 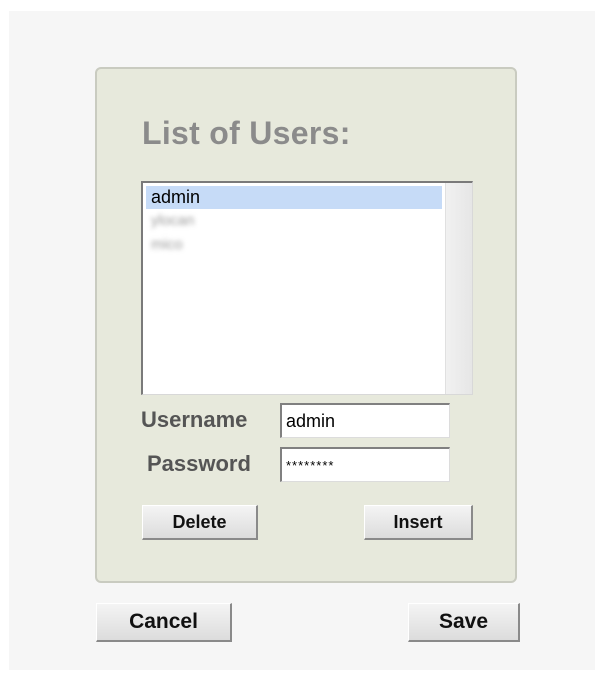 What do you see at coordinates (365, 420) in the screenshot?
I see `username-input` at bounding box center [365, 420].